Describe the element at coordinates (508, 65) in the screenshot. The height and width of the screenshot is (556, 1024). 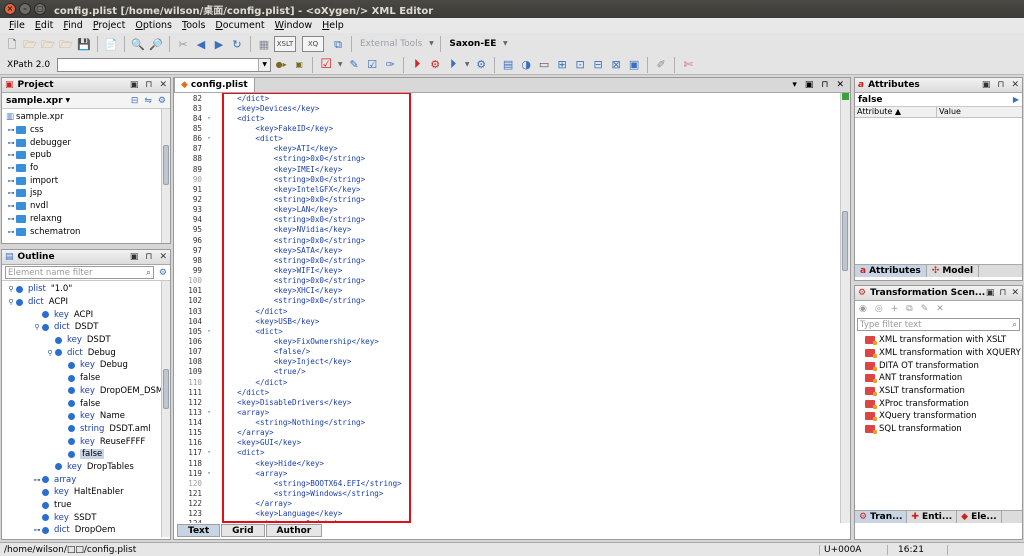
I see `format-indent-icon: ▤` at that location.